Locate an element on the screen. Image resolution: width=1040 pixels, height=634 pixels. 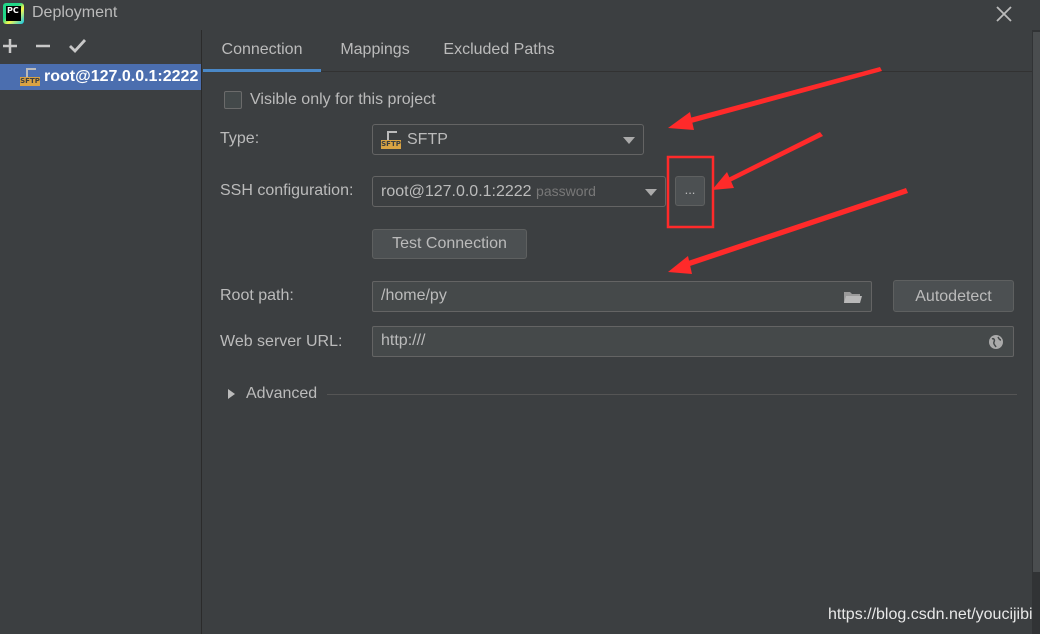
sidebar-toolbar is located at coordinates (101, 46).